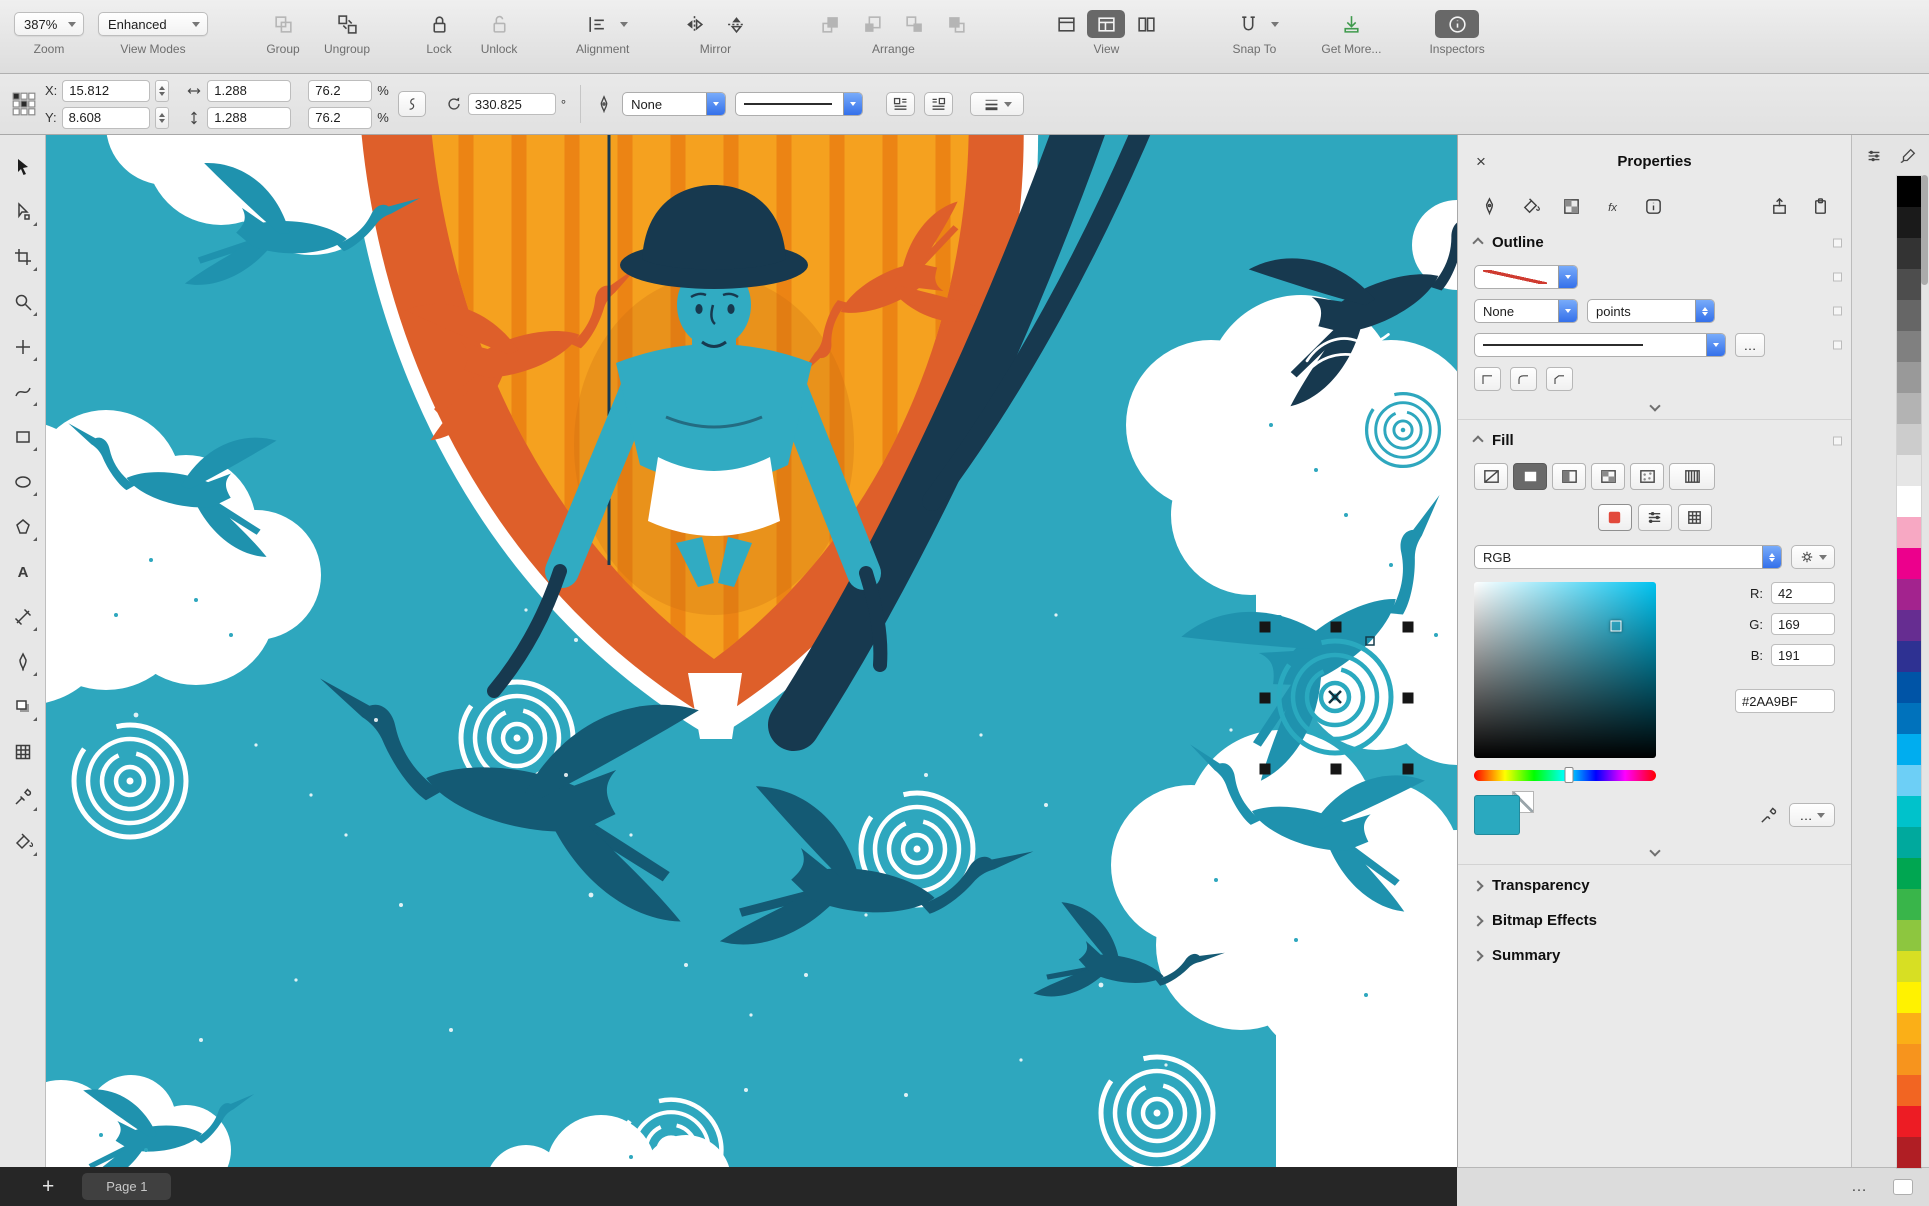  I want to click on color-field-cursor, so click(1616, 626).